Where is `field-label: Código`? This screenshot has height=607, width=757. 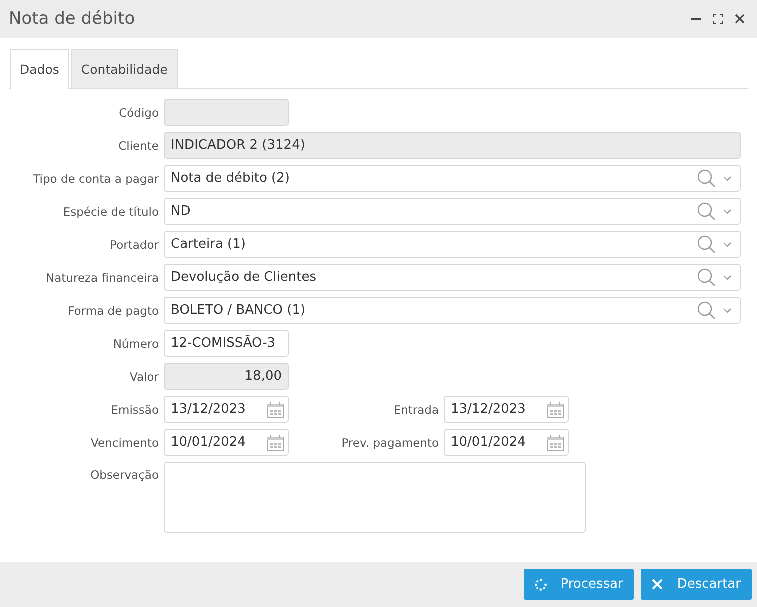
field-label: Código is located at coordinates (138, 113).